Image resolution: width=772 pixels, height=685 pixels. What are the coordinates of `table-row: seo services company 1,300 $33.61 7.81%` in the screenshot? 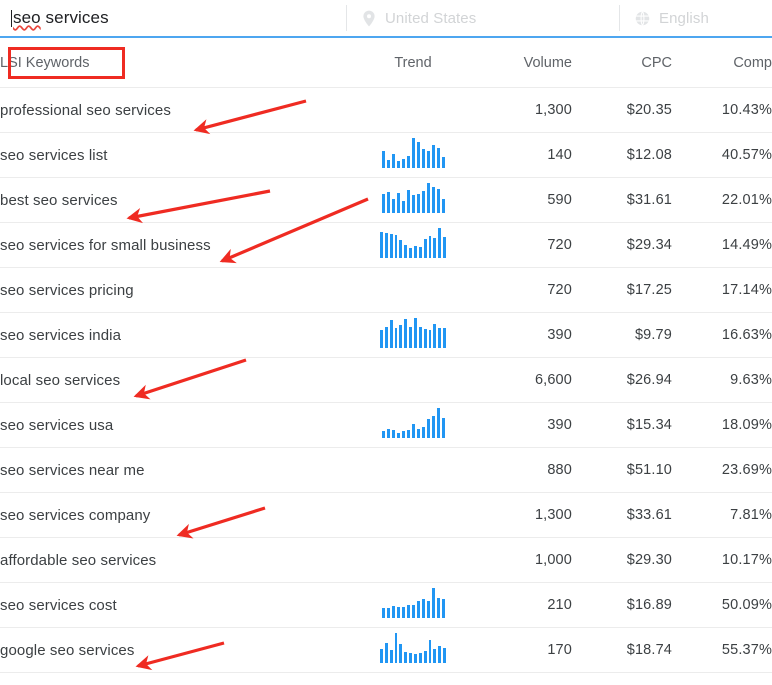 It's located at (386, 515).